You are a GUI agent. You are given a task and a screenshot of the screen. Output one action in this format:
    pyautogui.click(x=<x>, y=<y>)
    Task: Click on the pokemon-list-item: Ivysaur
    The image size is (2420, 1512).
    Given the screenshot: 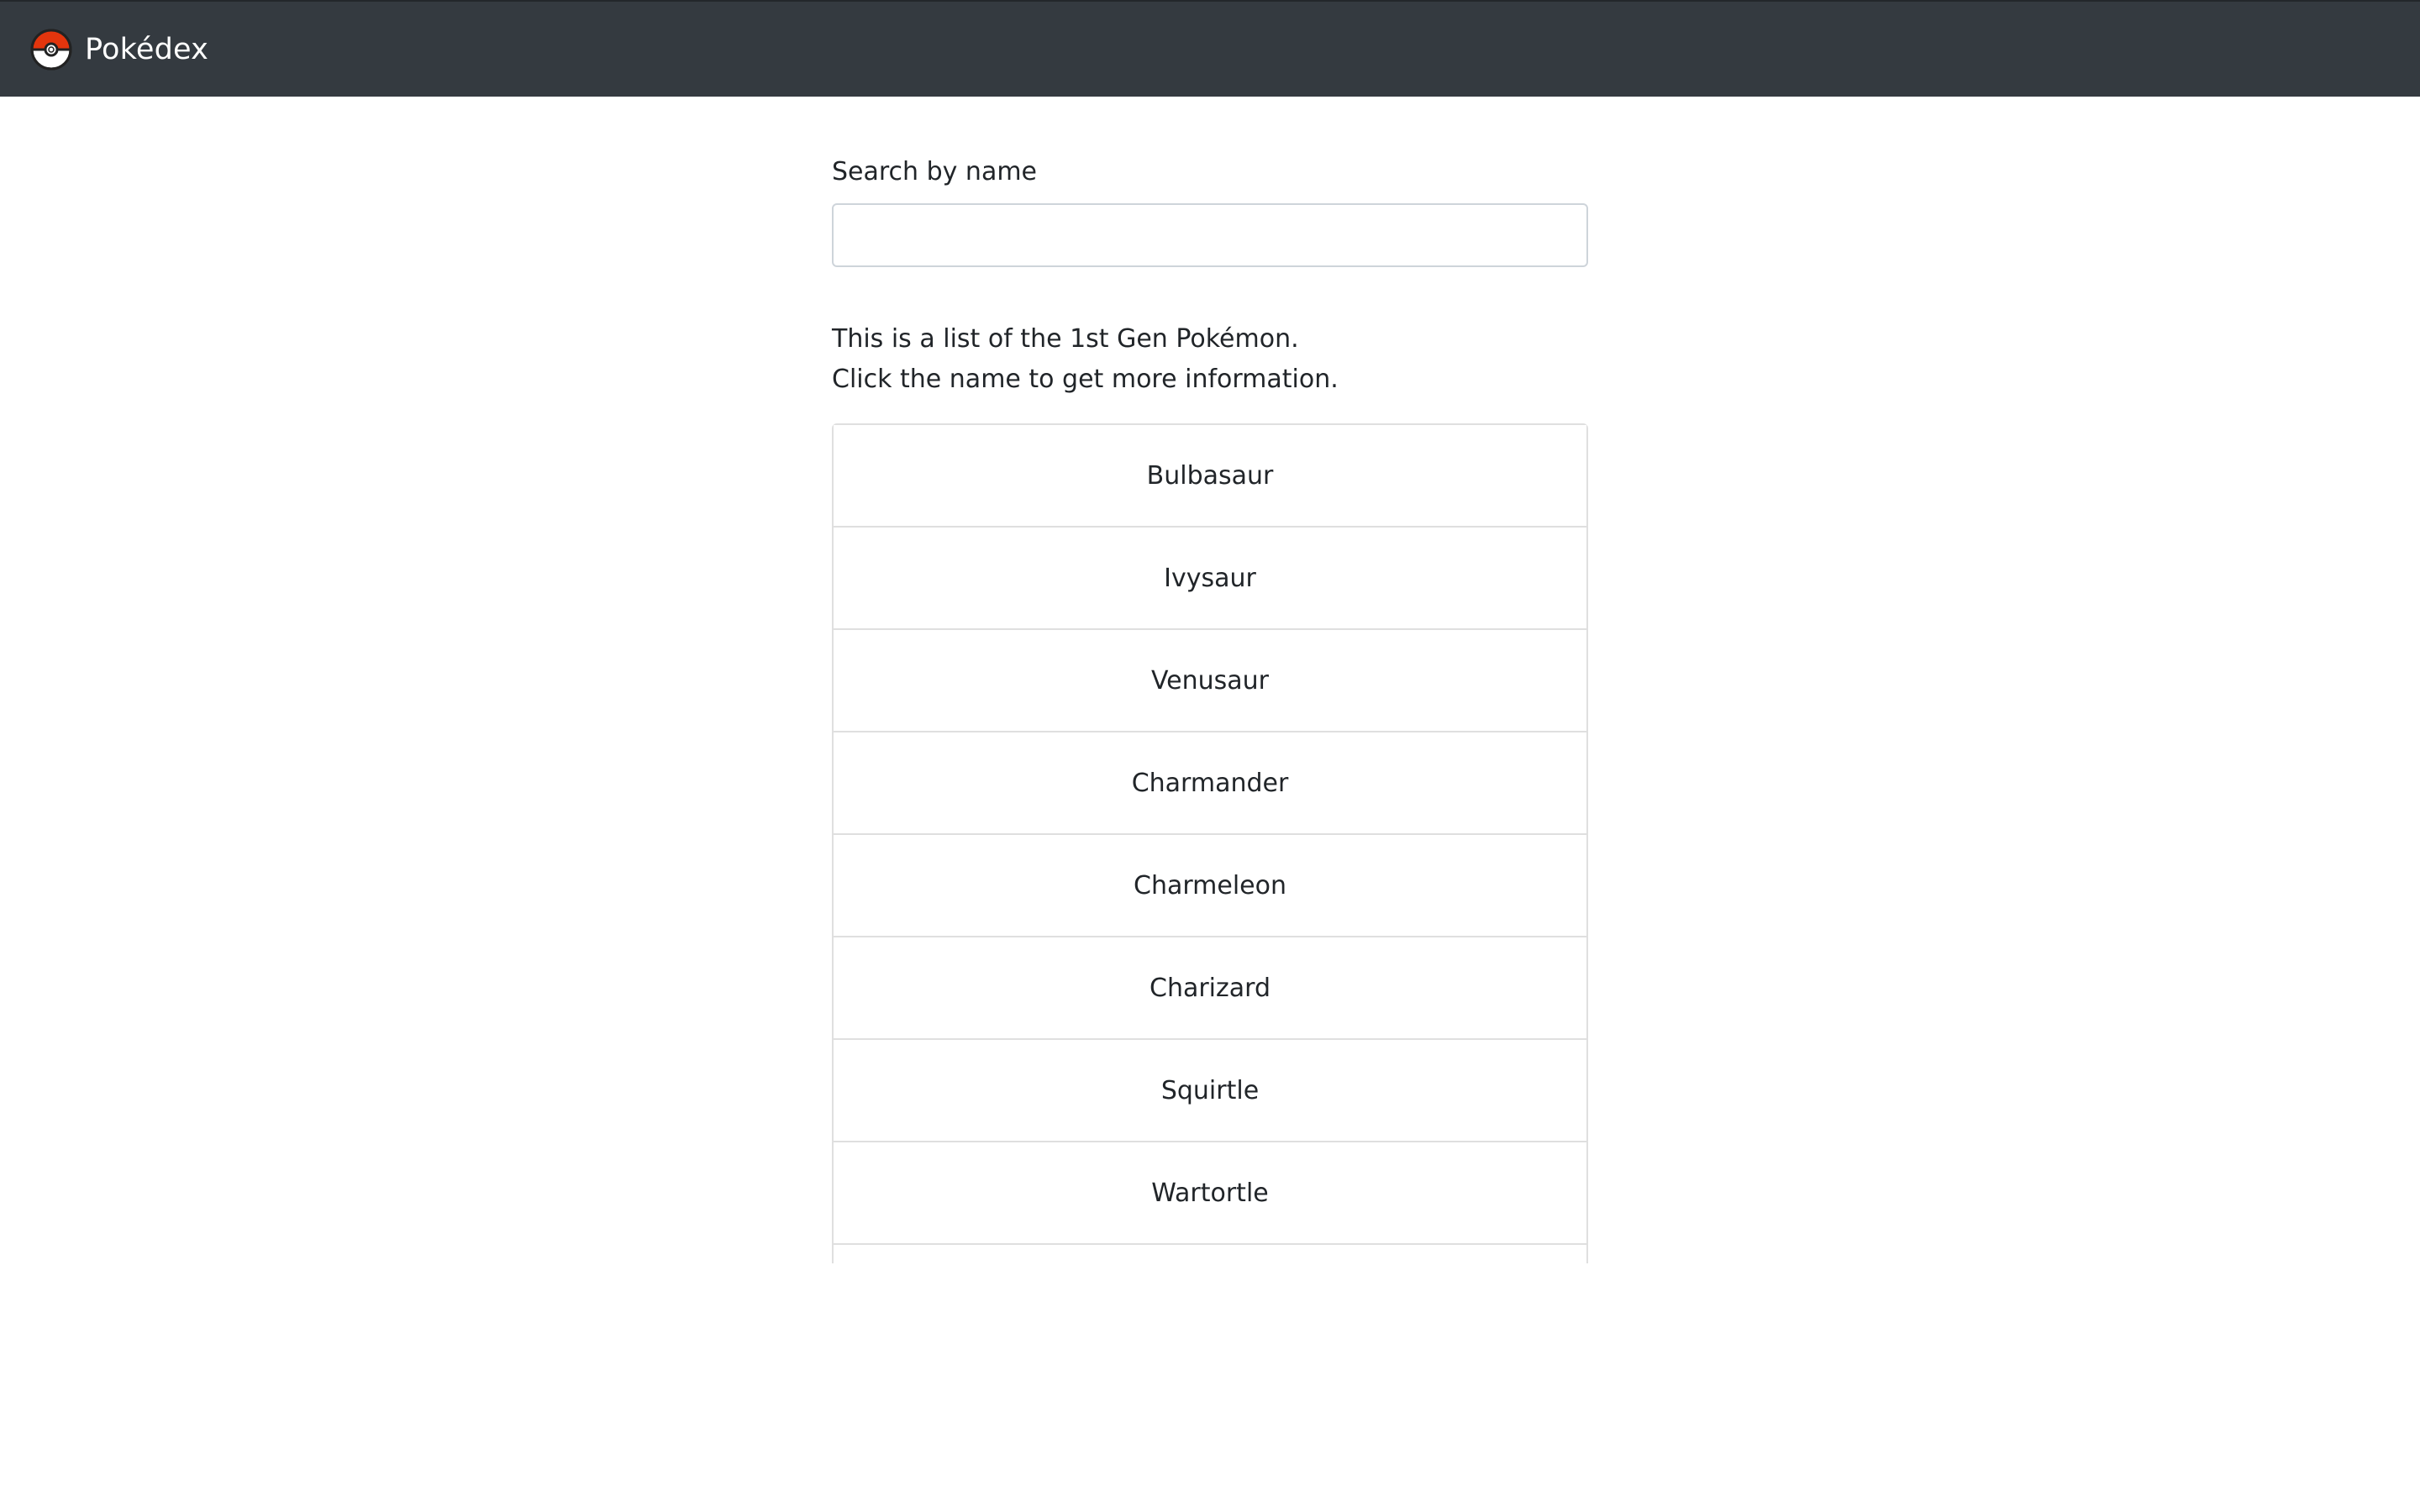 What is the action you would take?
    pyautogui.click(x=1210, y=579)
    